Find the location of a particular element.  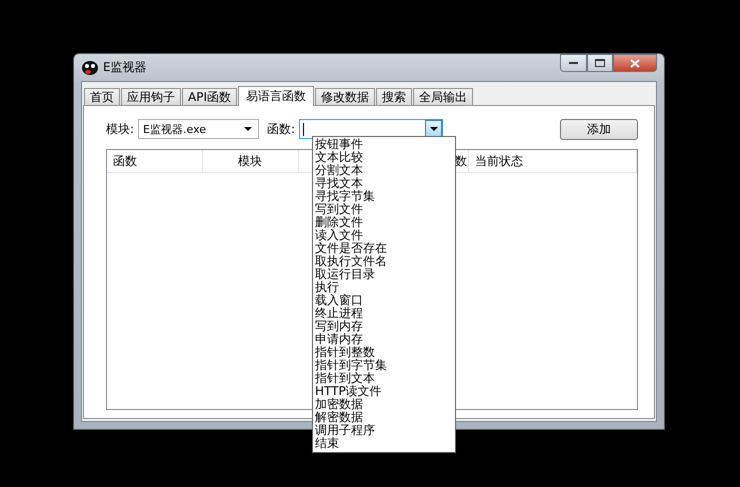

tab: 首页 is located at coordinates (102, 96).